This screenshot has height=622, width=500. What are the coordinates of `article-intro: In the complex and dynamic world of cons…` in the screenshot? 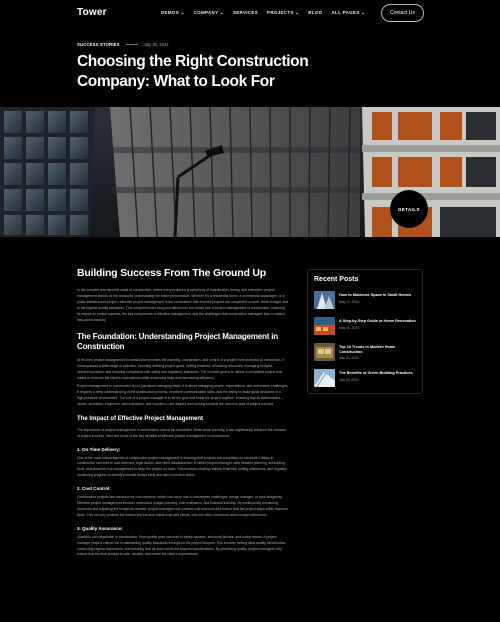 It's located at (183, 305).